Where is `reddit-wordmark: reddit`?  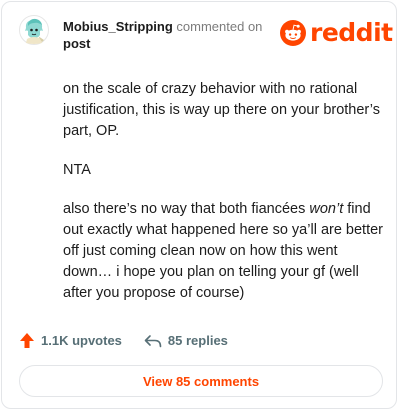
reddit-wordmark: reddit is located at coordinates (351, 32).